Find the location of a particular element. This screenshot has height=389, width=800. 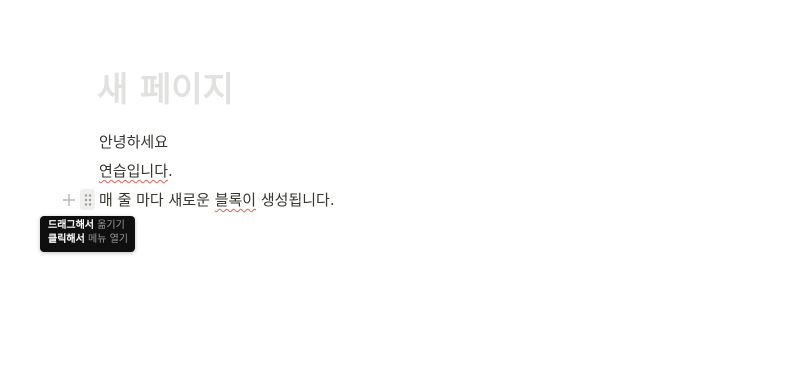

text-block-3-content-b: 생성됩니다. is located at coordinates (295, 200).